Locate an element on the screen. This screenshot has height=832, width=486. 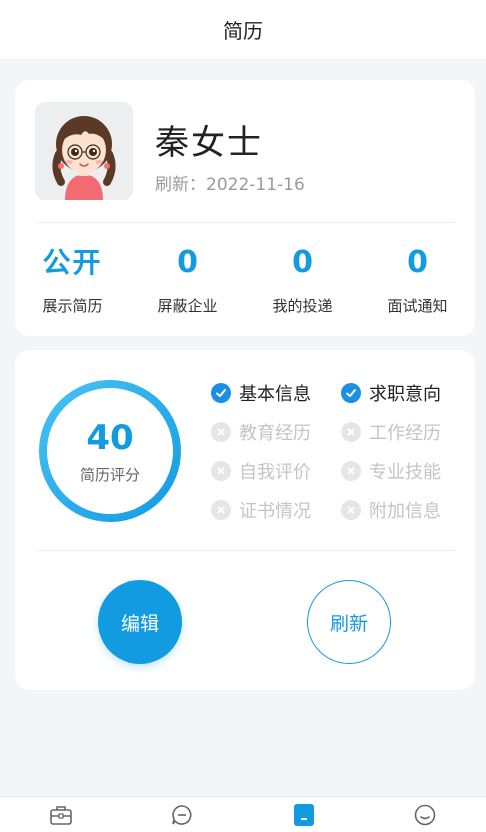
avatar is located at coordinates (84, 151).